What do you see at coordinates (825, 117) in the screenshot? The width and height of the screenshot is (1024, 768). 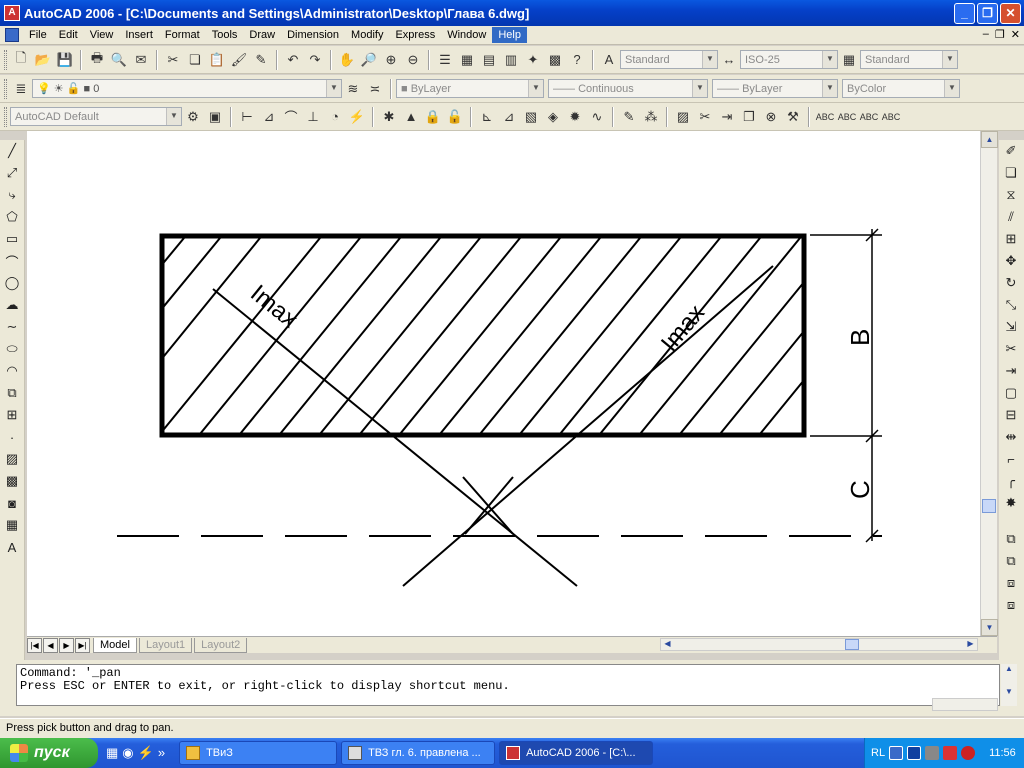 I see `text-fit-icon: ABC` at bounding box center [825, 117].